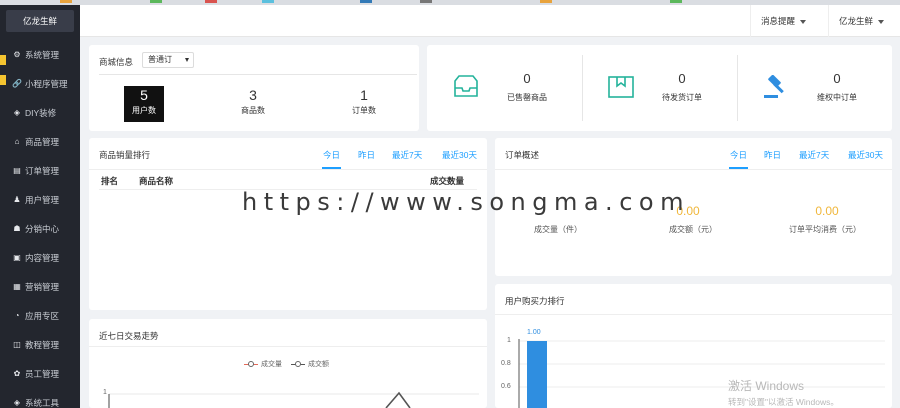 The image size is (900, 408). Describe the element at coordinates (253, 110) in the screenshot. I see `stat-label: 商品数` at that location.